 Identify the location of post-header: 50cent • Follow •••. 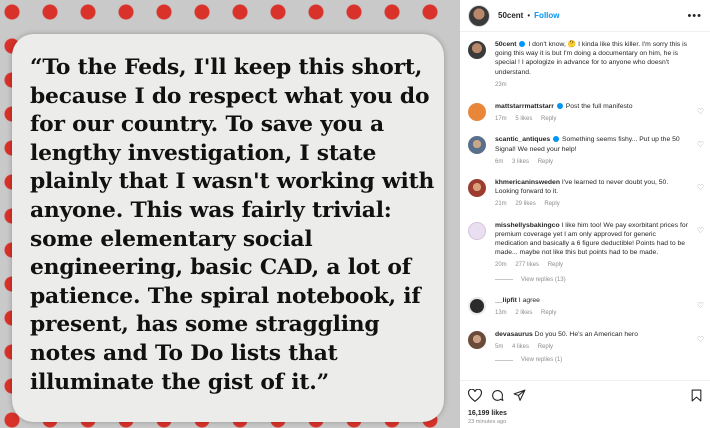
(585, 16).